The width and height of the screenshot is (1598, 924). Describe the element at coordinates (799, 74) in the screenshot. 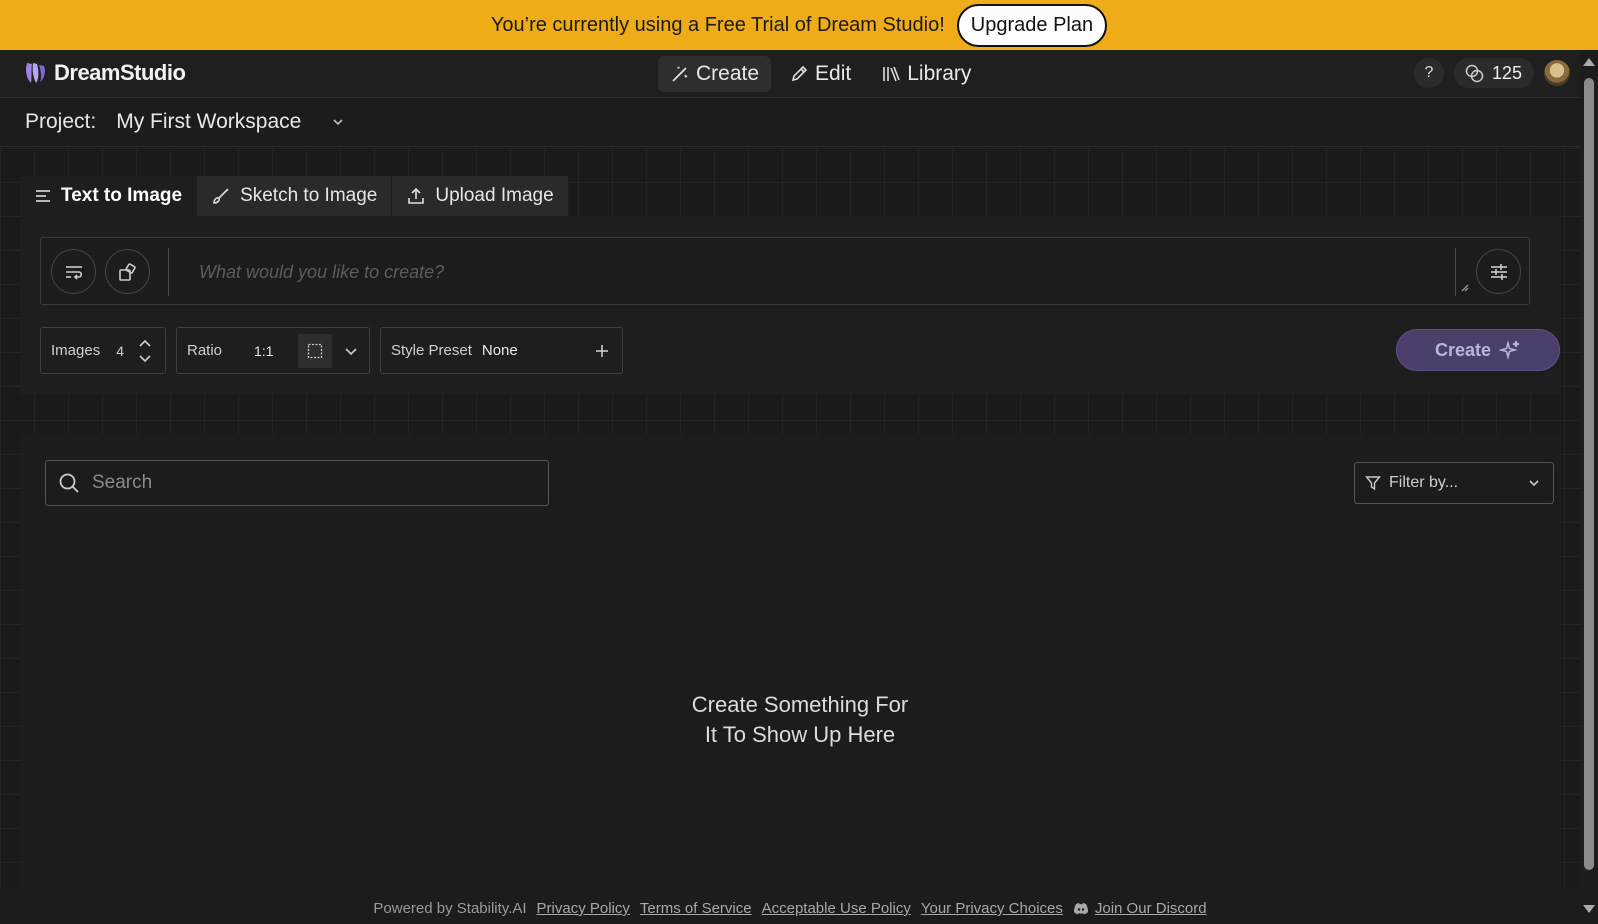

I see `pencil-icon` at that location.